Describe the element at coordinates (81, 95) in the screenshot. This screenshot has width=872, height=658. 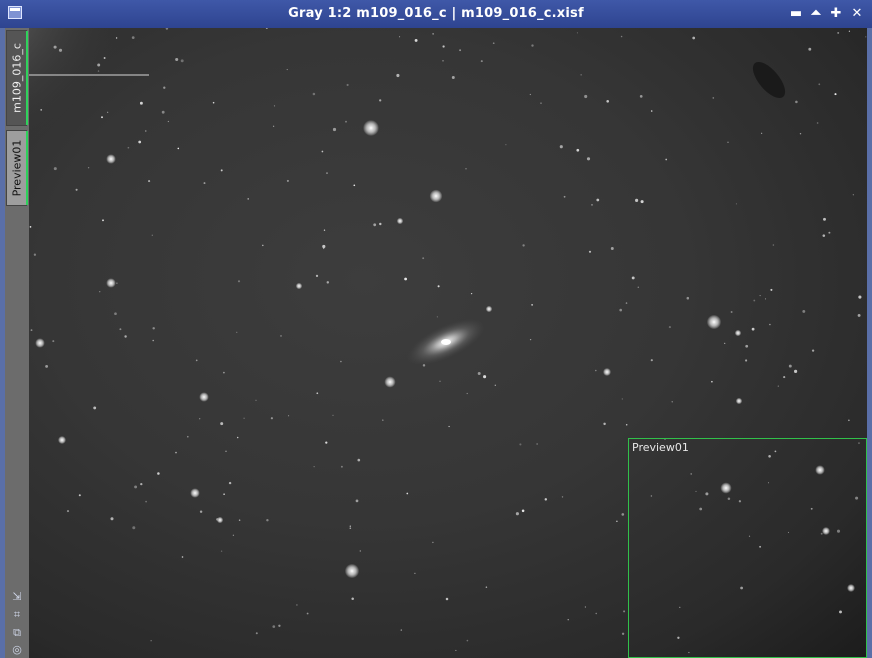
I see `bright-star-glow` at that location.